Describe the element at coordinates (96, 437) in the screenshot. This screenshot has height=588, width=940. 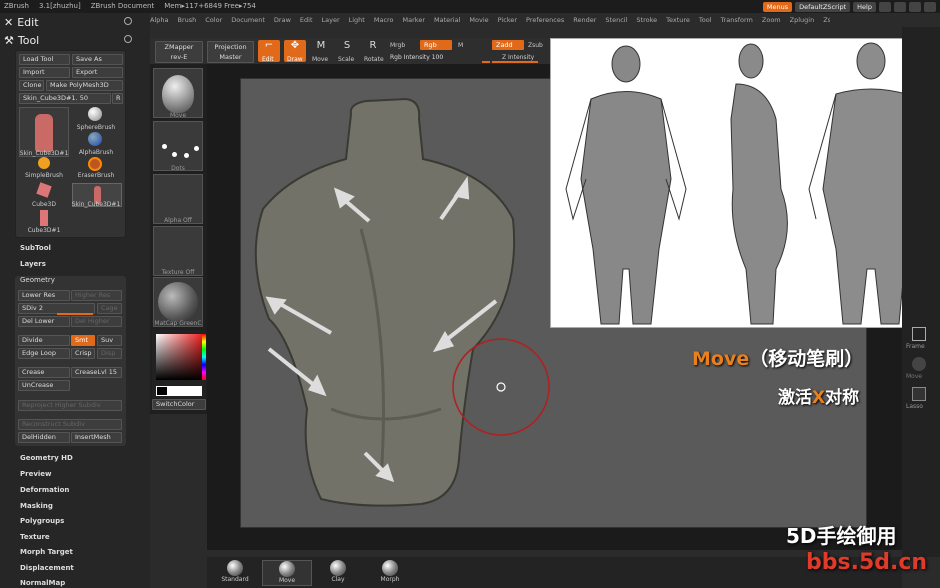
I see `insertmesh-button: InsertMesh` at that location.